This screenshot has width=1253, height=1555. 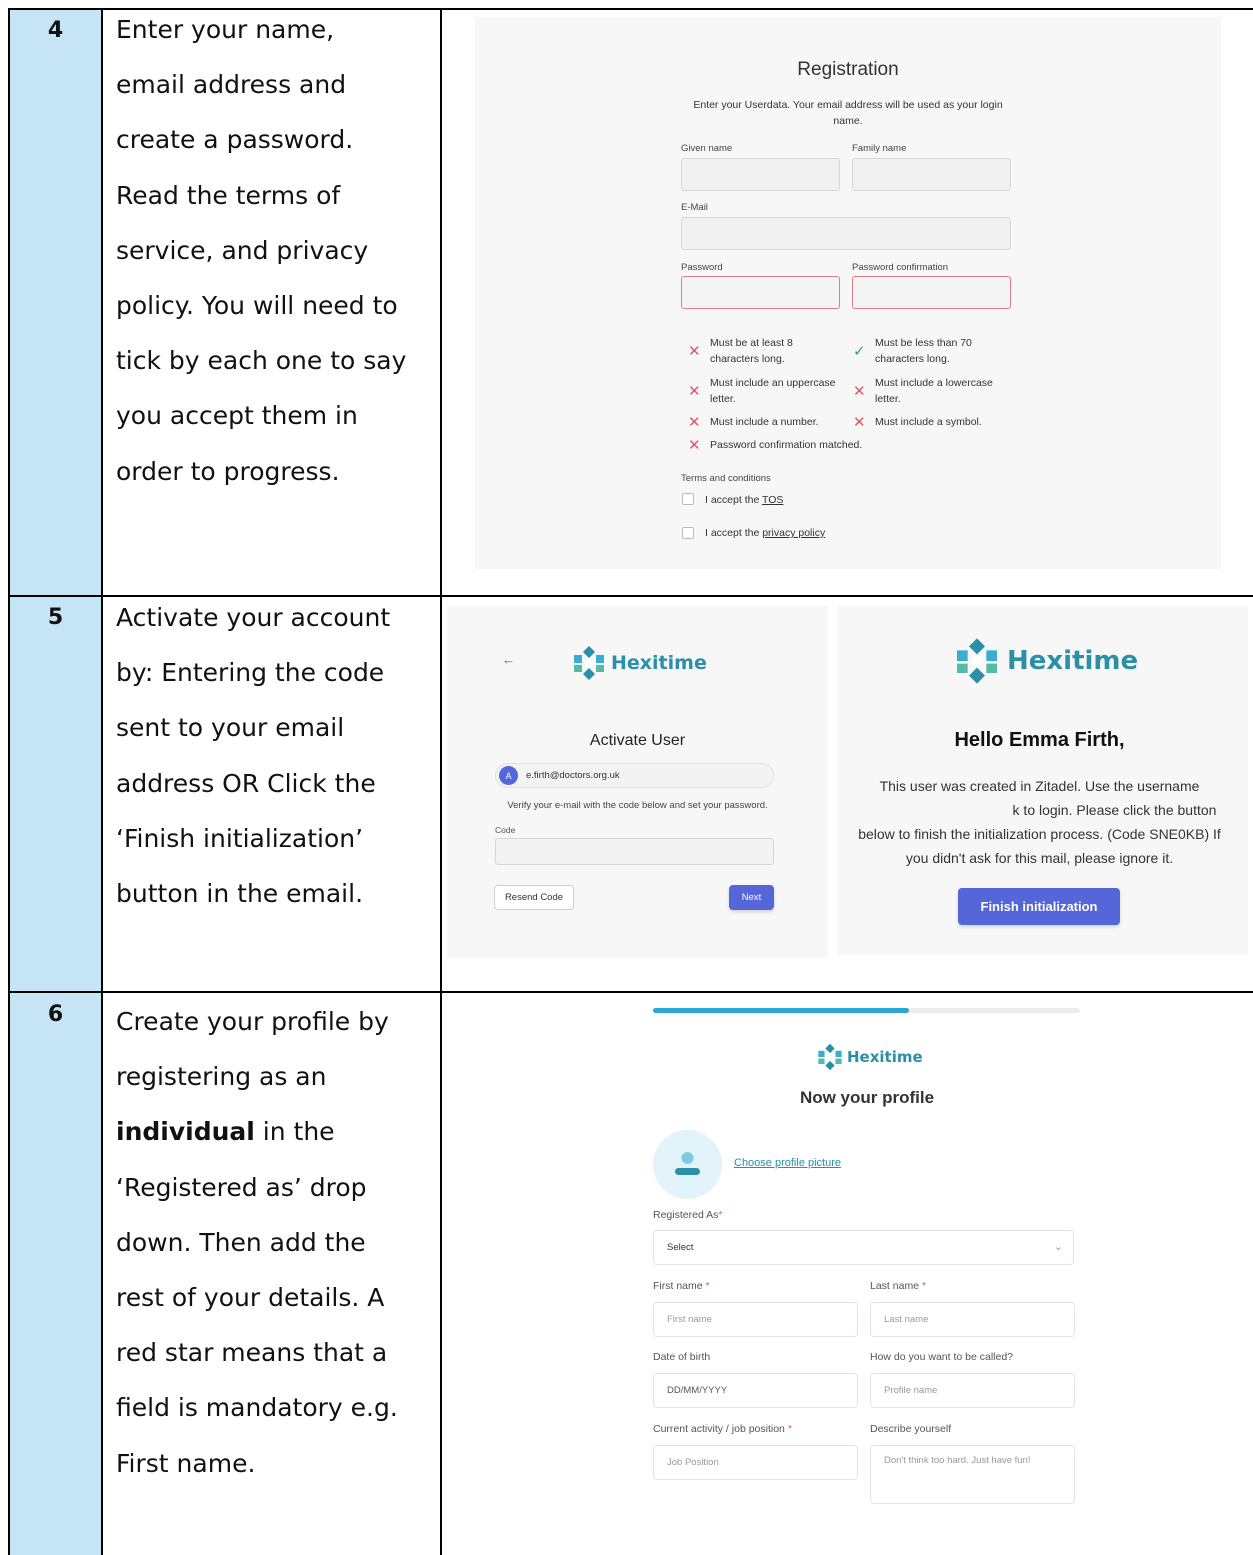 What do you see at coordinates (760, 292) in the screenshot?
I see `password-input` at bounding box center [760, 292].